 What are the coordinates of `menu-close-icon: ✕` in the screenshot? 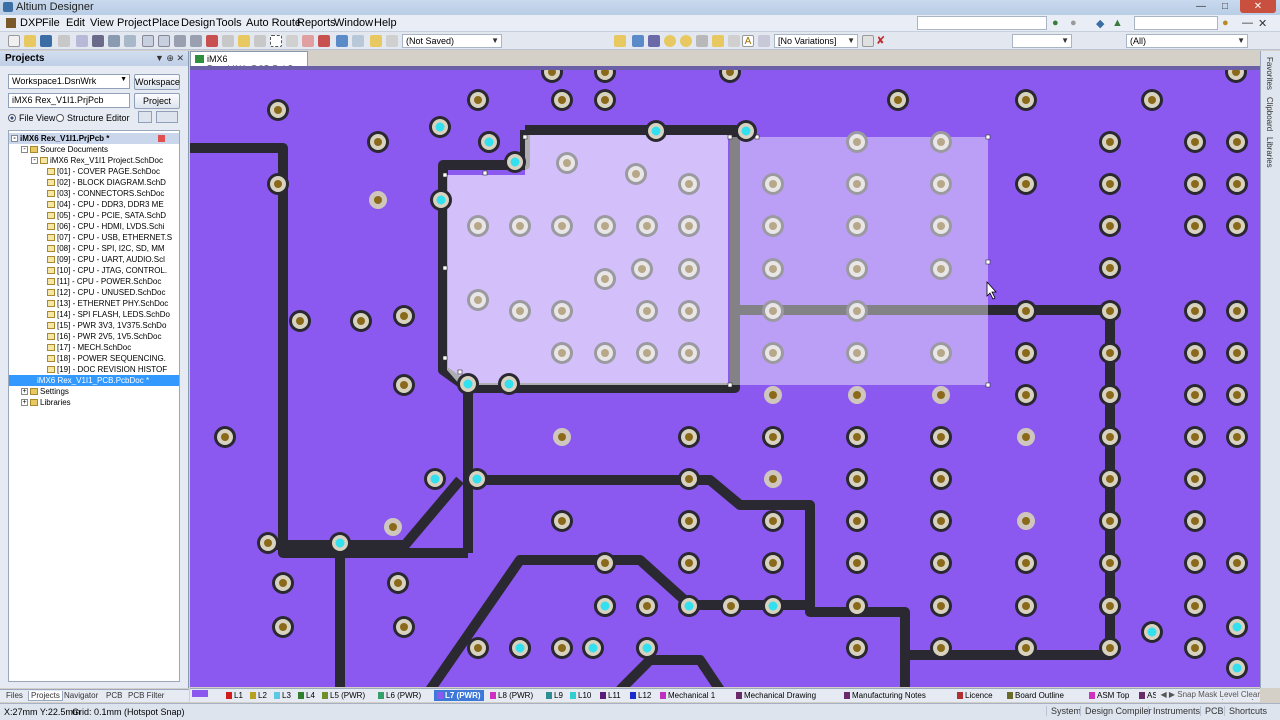 It's located at (1262, 23).